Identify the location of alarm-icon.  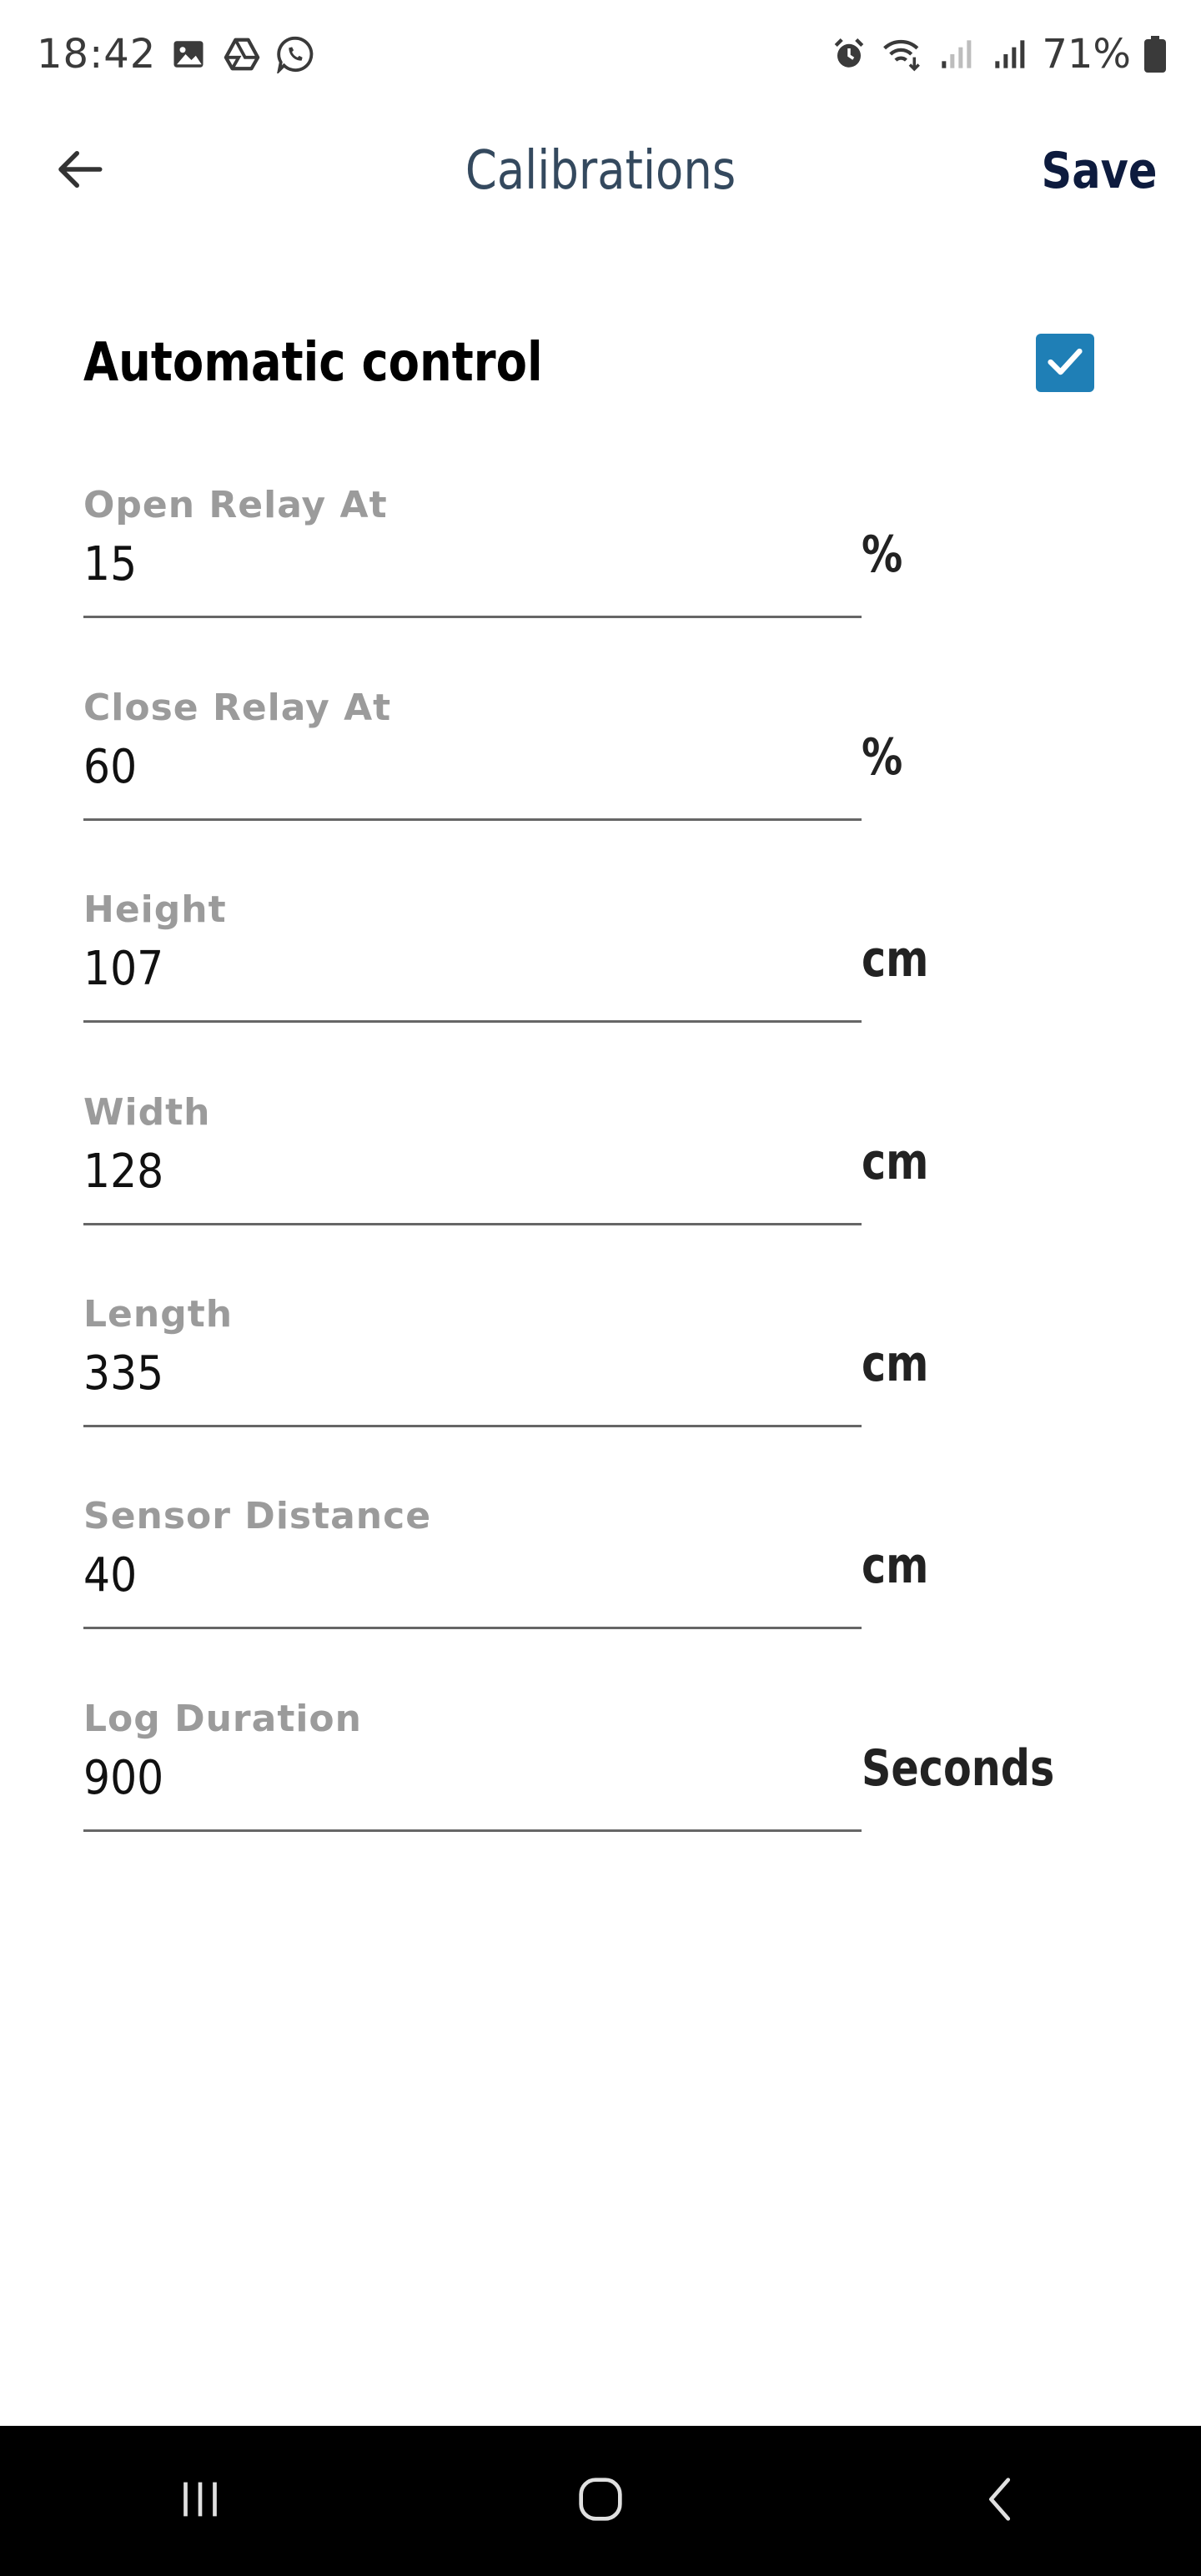
(849, 54).